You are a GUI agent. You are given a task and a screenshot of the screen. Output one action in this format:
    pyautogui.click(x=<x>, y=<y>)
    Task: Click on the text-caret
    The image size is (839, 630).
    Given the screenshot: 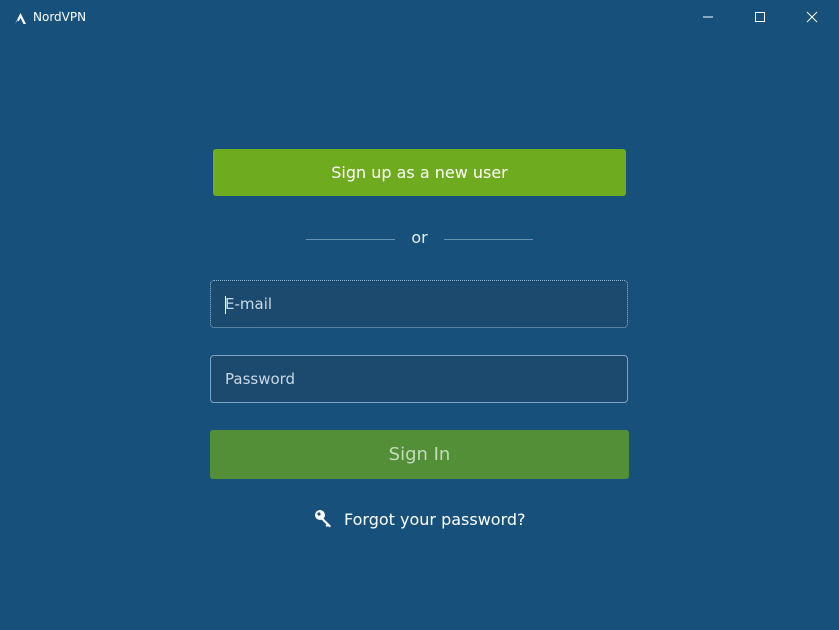 What is the action you would take?
    pyautogui.click(x=225, y=305)
    